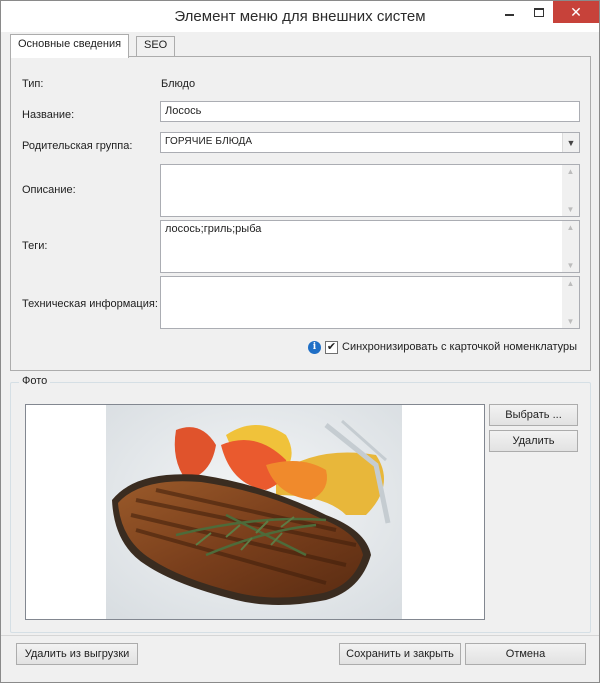 This screenshot has height=683, width=600. I want to click on minimize-button, so click(509, 12).